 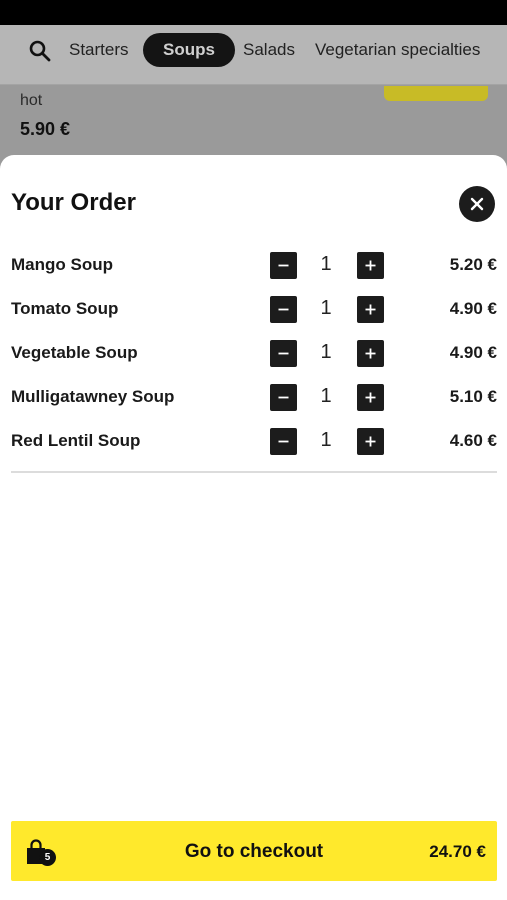 What do you see at coordinates (473, 264) in the screenshot?
I see `item-price: 5.20 €` at bounding box center [473, 264].